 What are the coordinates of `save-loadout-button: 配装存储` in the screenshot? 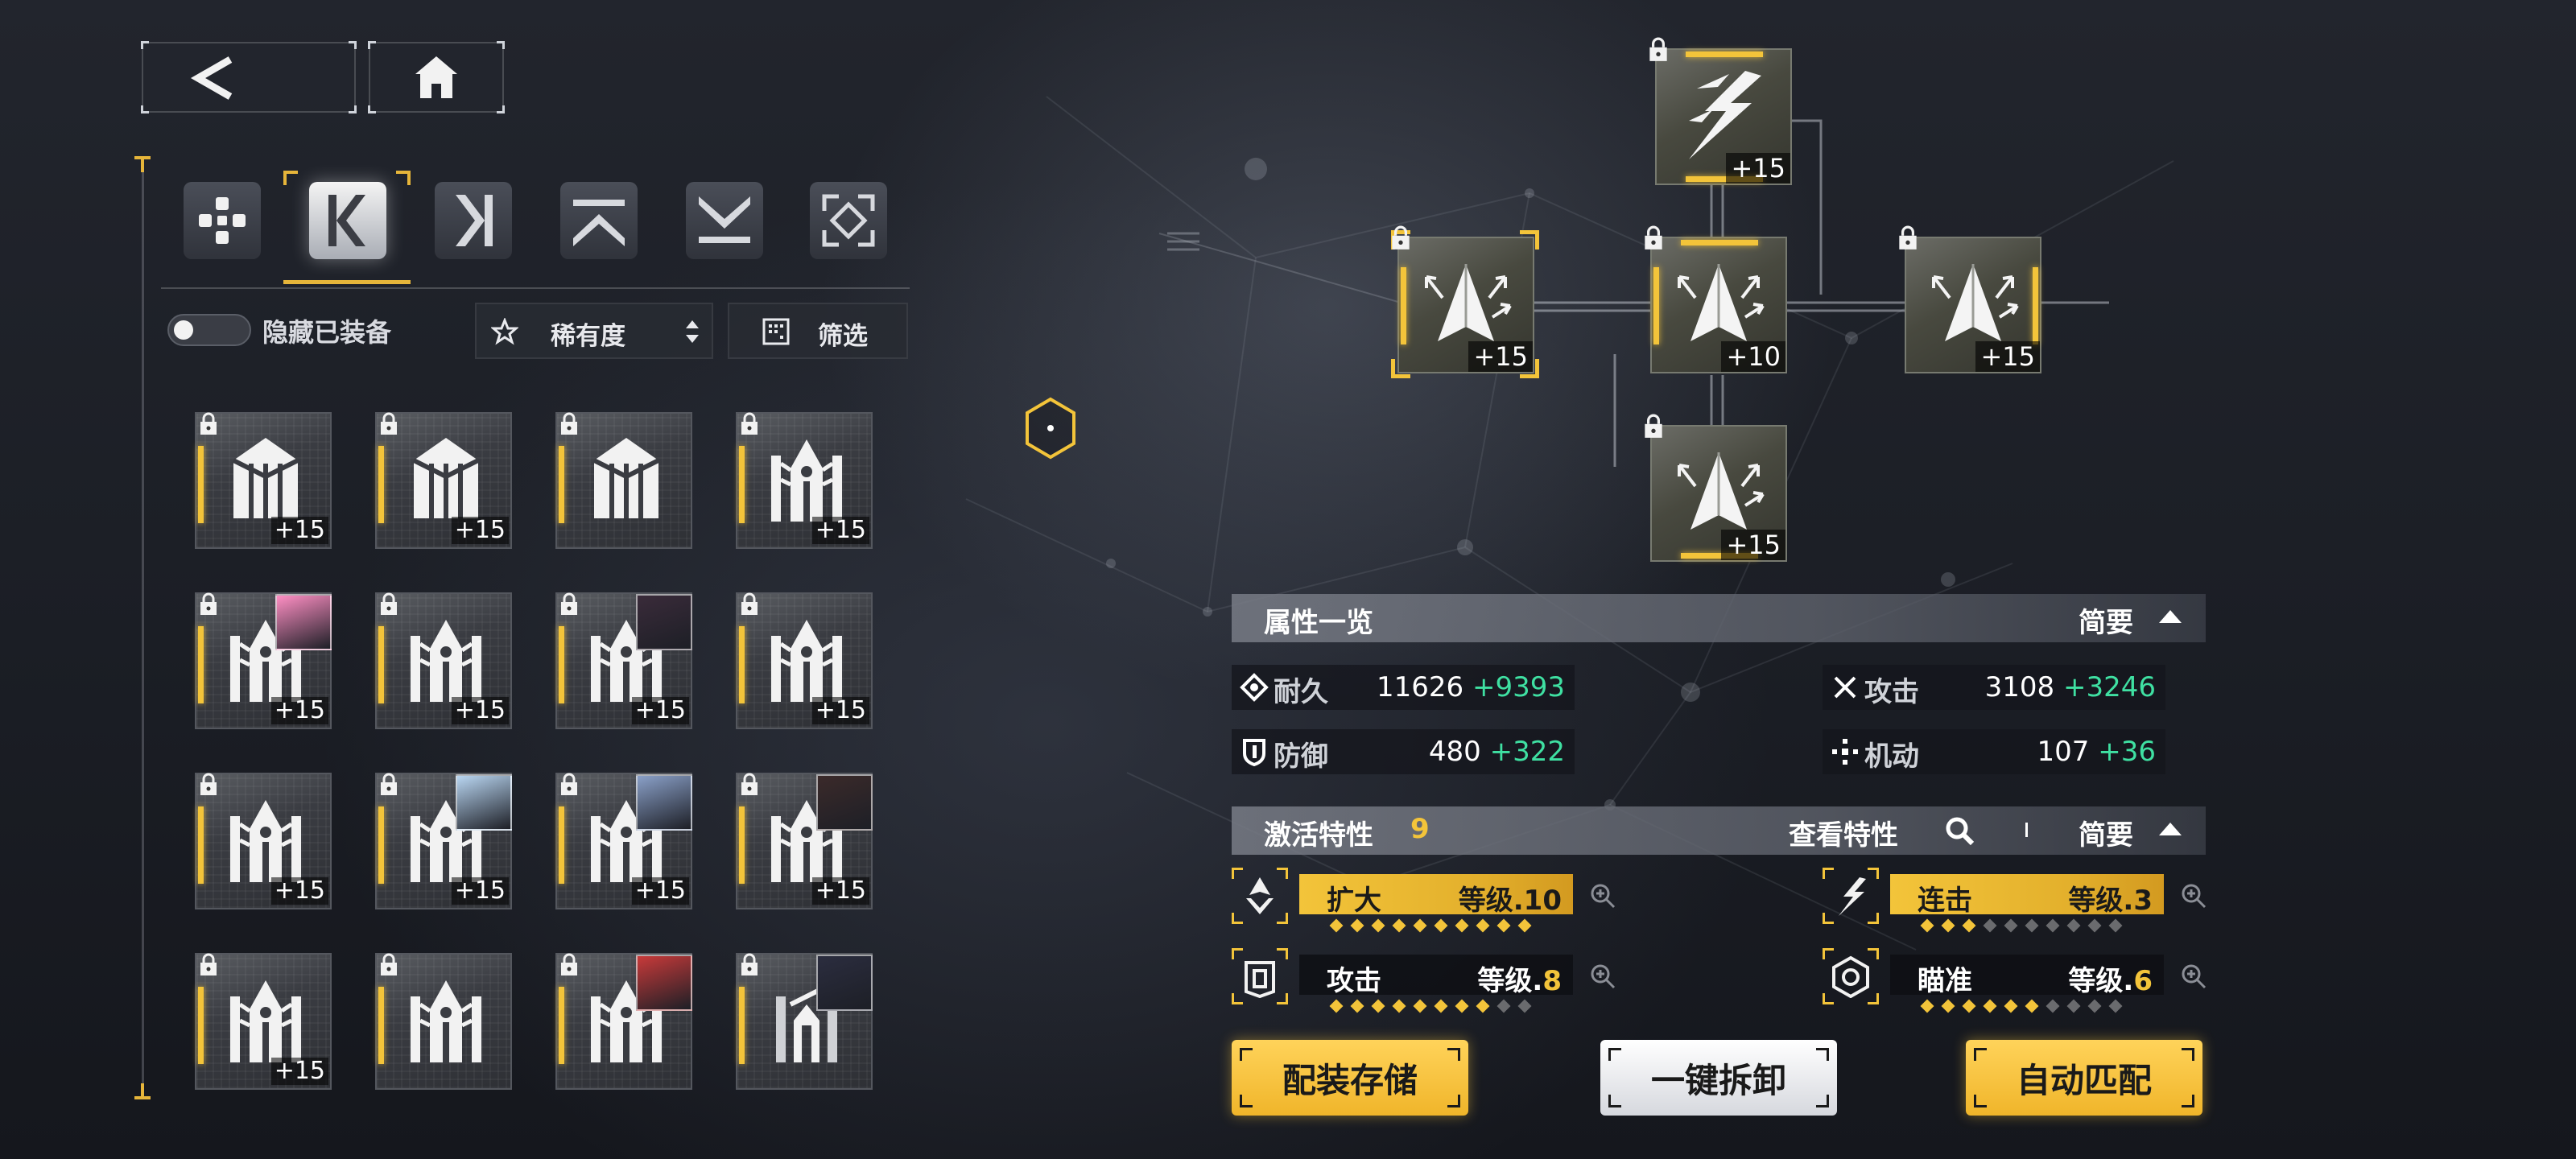 It's located at (1350, 1078).